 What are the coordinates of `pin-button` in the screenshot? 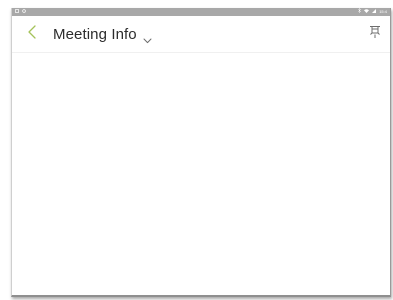 It's located at (375, 34).